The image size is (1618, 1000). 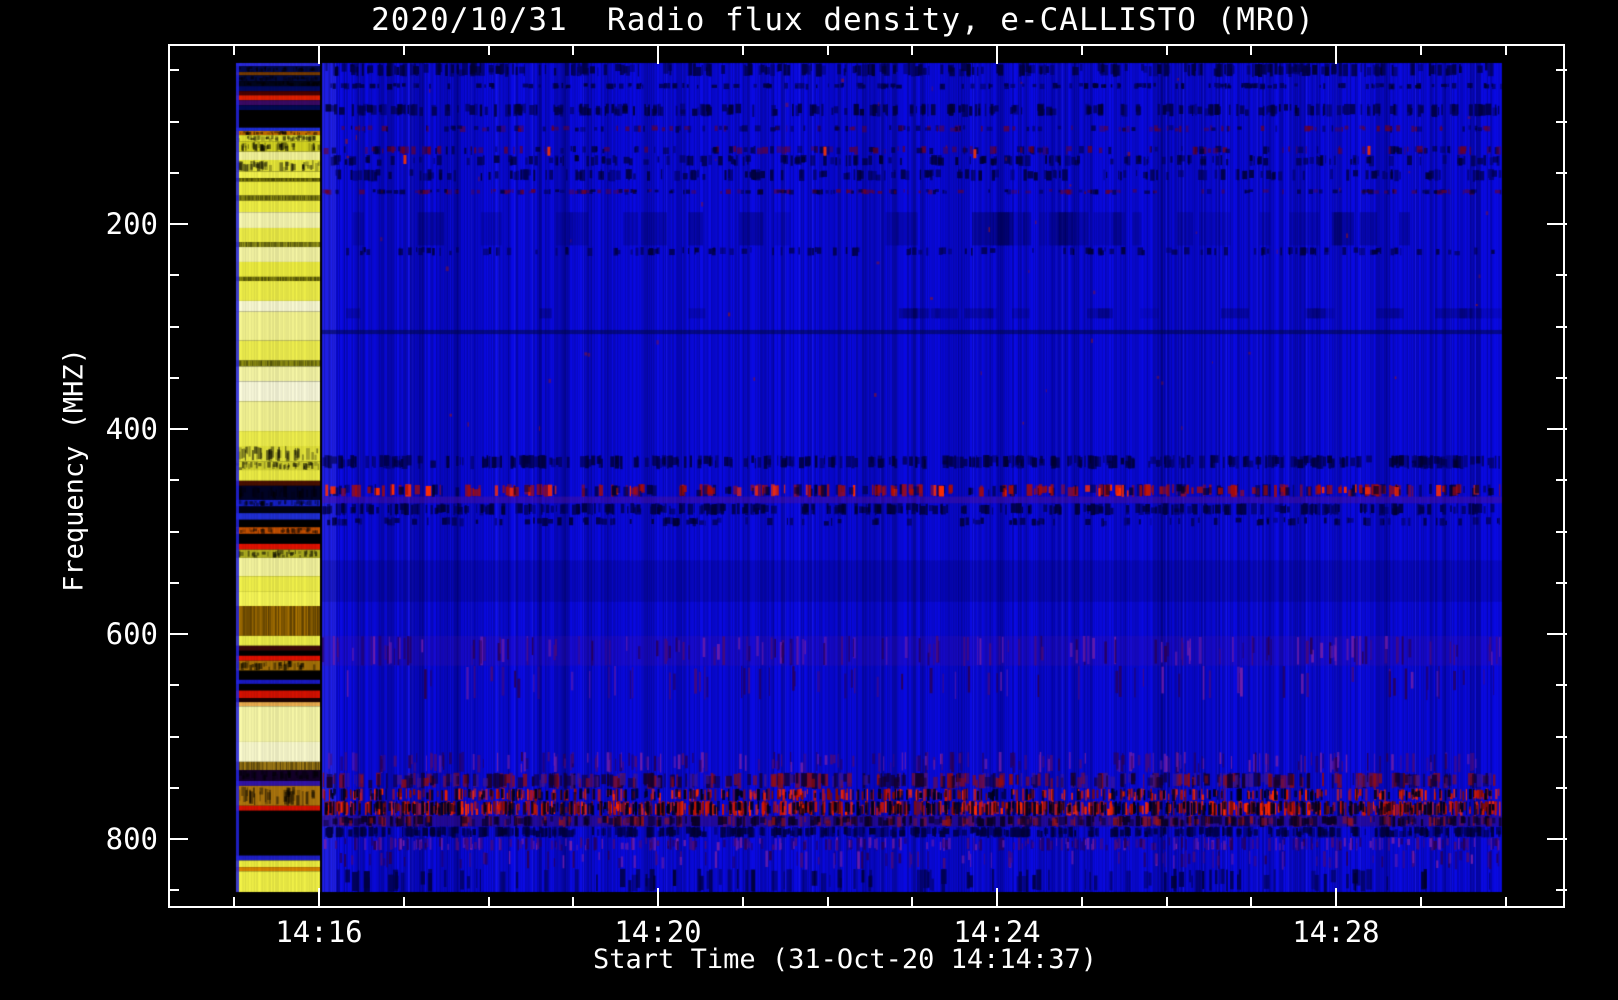 I want to click on y-tick-label: 600, so click(x=131, y=634).